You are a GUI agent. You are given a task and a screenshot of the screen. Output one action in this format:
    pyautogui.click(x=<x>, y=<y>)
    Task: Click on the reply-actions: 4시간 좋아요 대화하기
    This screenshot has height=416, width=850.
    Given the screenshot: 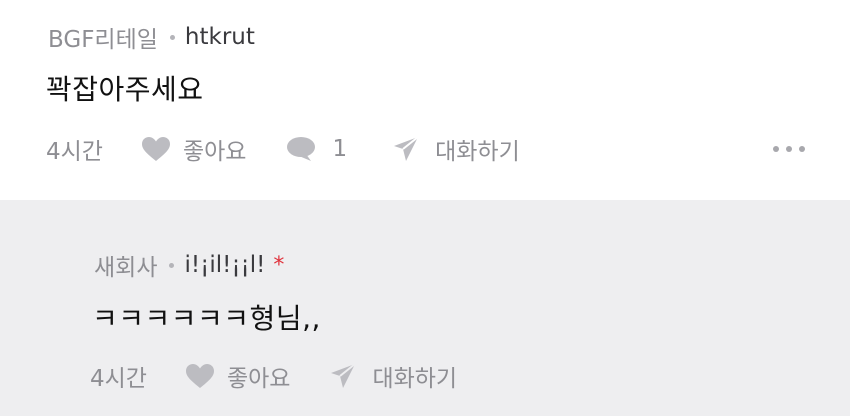 What is the action you would take?
    pyautogui.click(x=273, y=376)
    